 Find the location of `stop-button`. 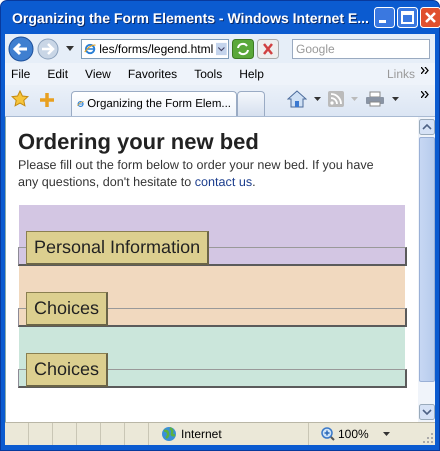

stop-button is located at coordinates (268, 48).